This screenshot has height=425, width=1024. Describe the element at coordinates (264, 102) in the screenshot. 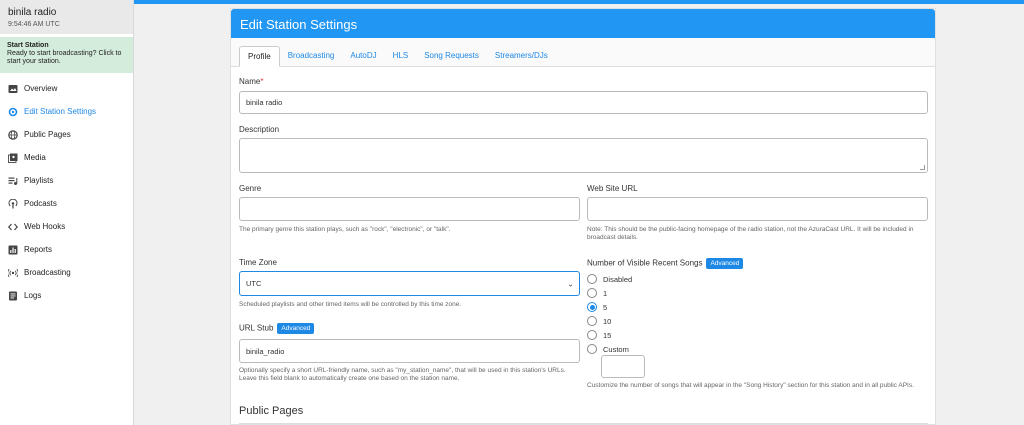

I see `name-value: binila radio` at that location.